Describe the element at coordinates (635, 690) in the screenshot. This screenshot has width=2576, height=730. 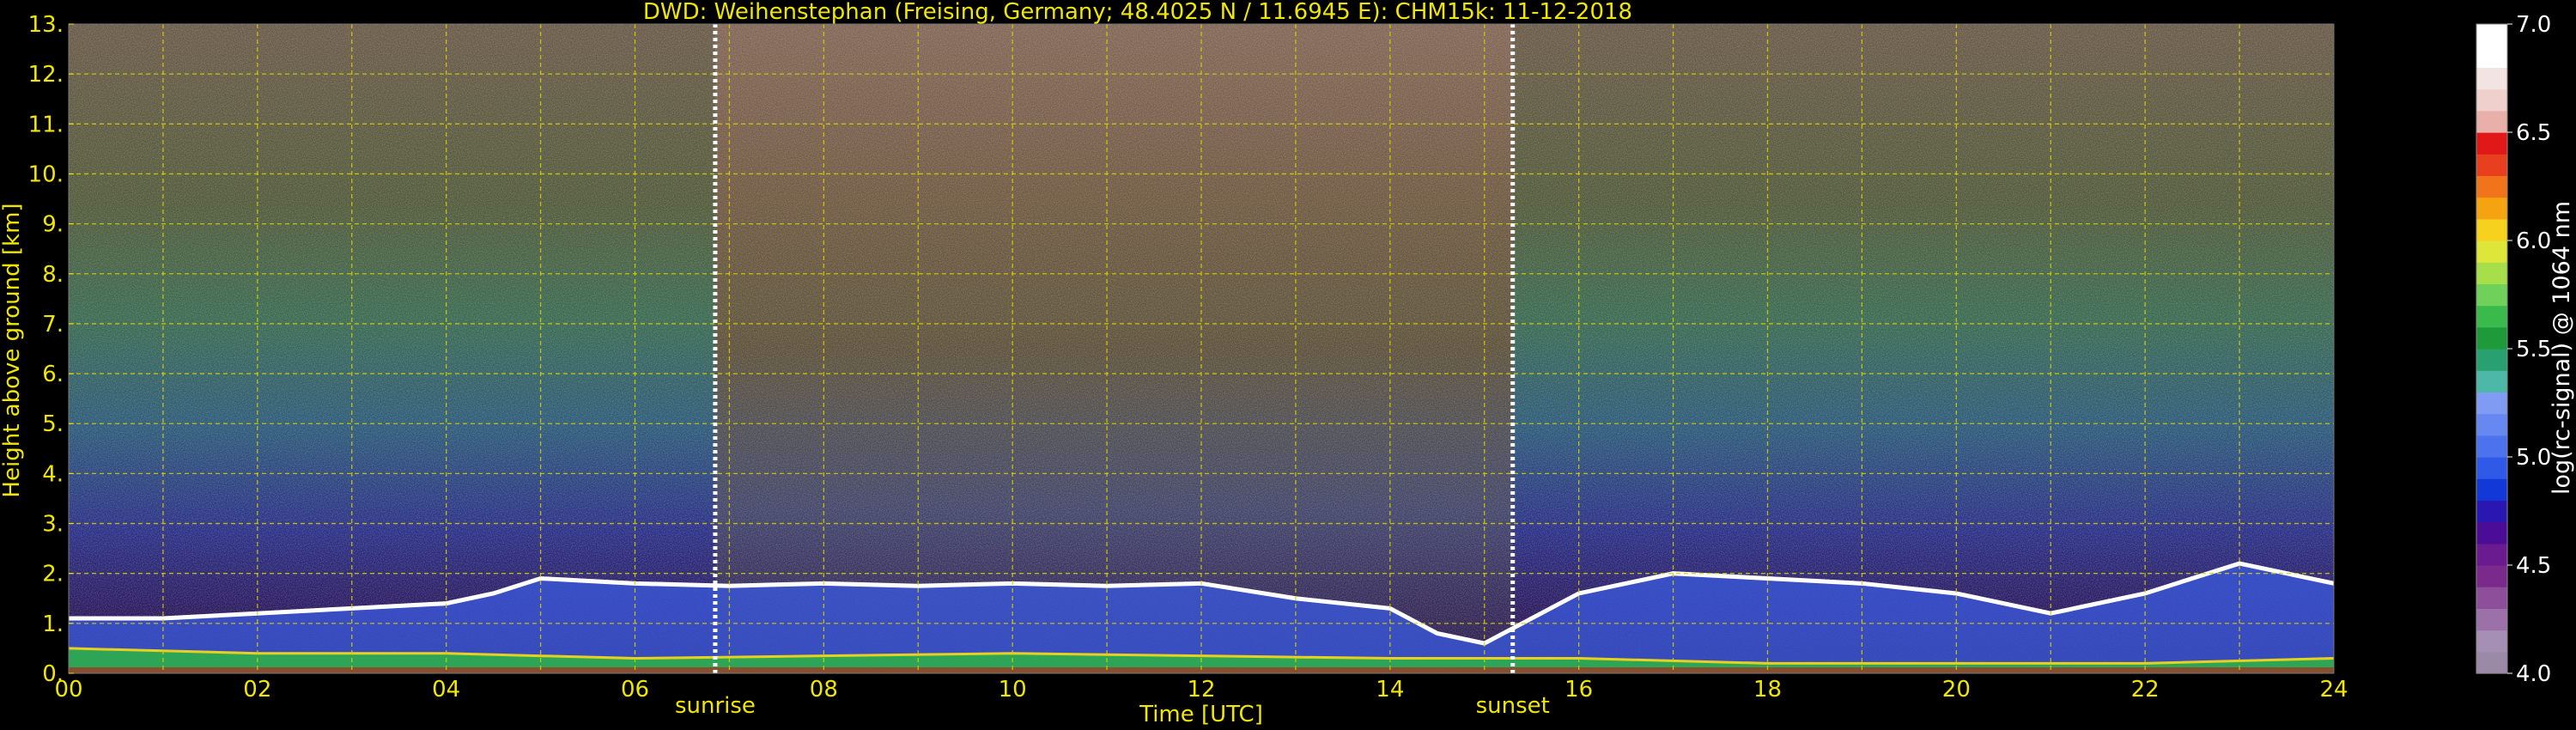
I see `x-tick-label: 06` at that location.